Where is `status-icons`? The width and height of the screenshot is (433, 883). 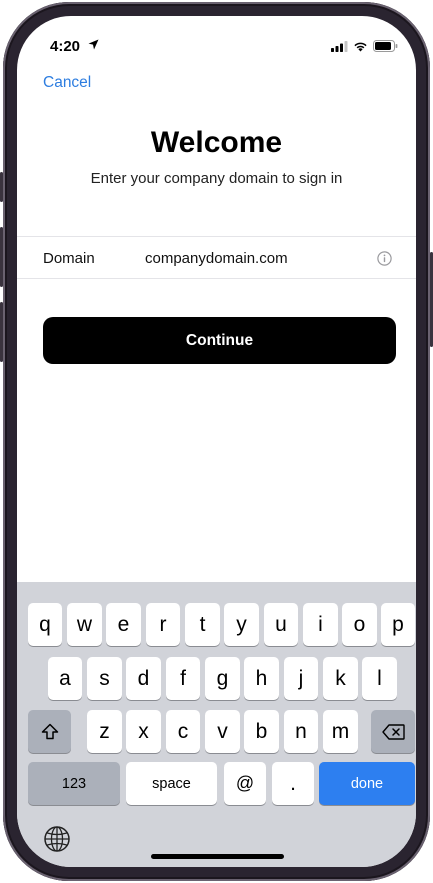 status-icons is located at coordinates (364, 46).